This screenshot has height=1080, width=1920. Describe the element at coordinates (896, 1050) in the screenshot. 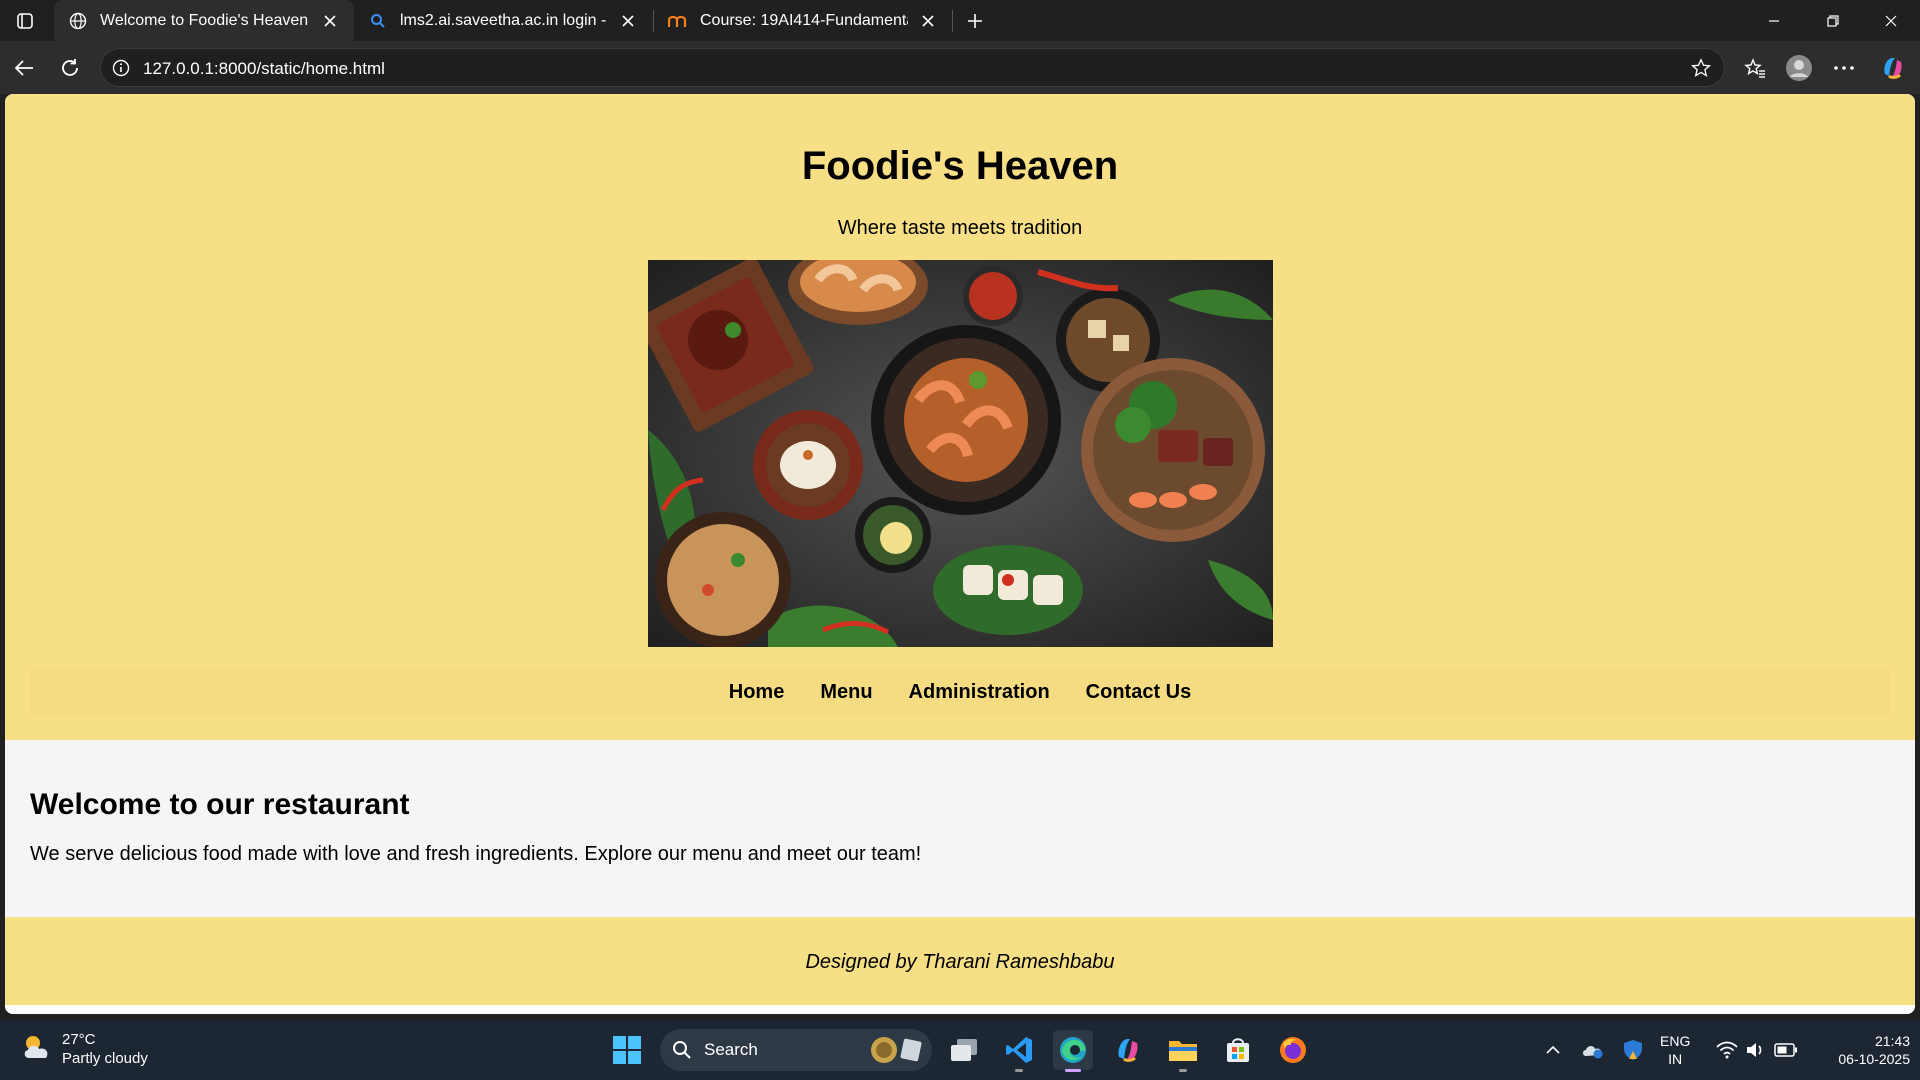

I see `search-highlight-icon` at that location.